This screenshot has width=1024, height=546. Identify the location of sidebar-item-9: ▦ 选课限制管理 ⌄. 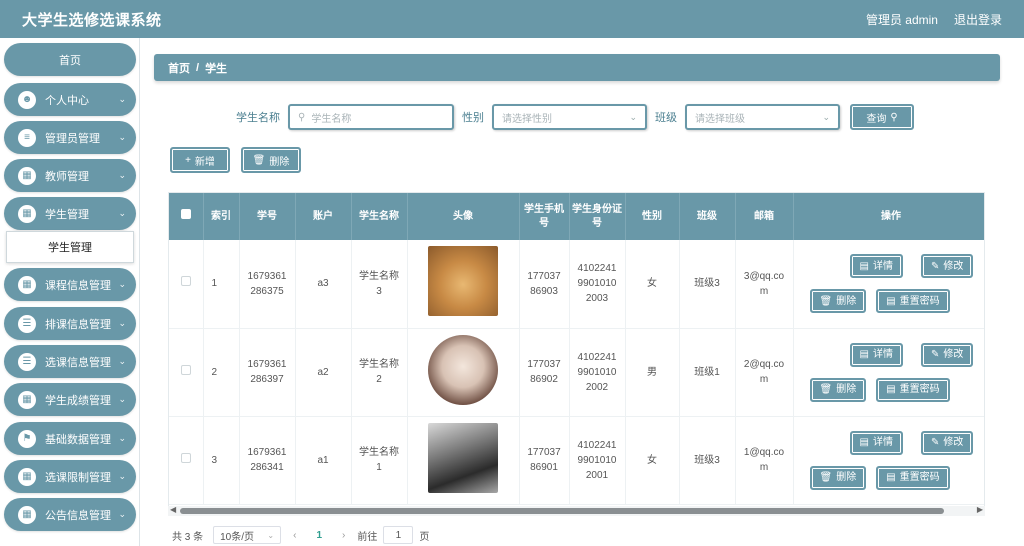
(70, 476).